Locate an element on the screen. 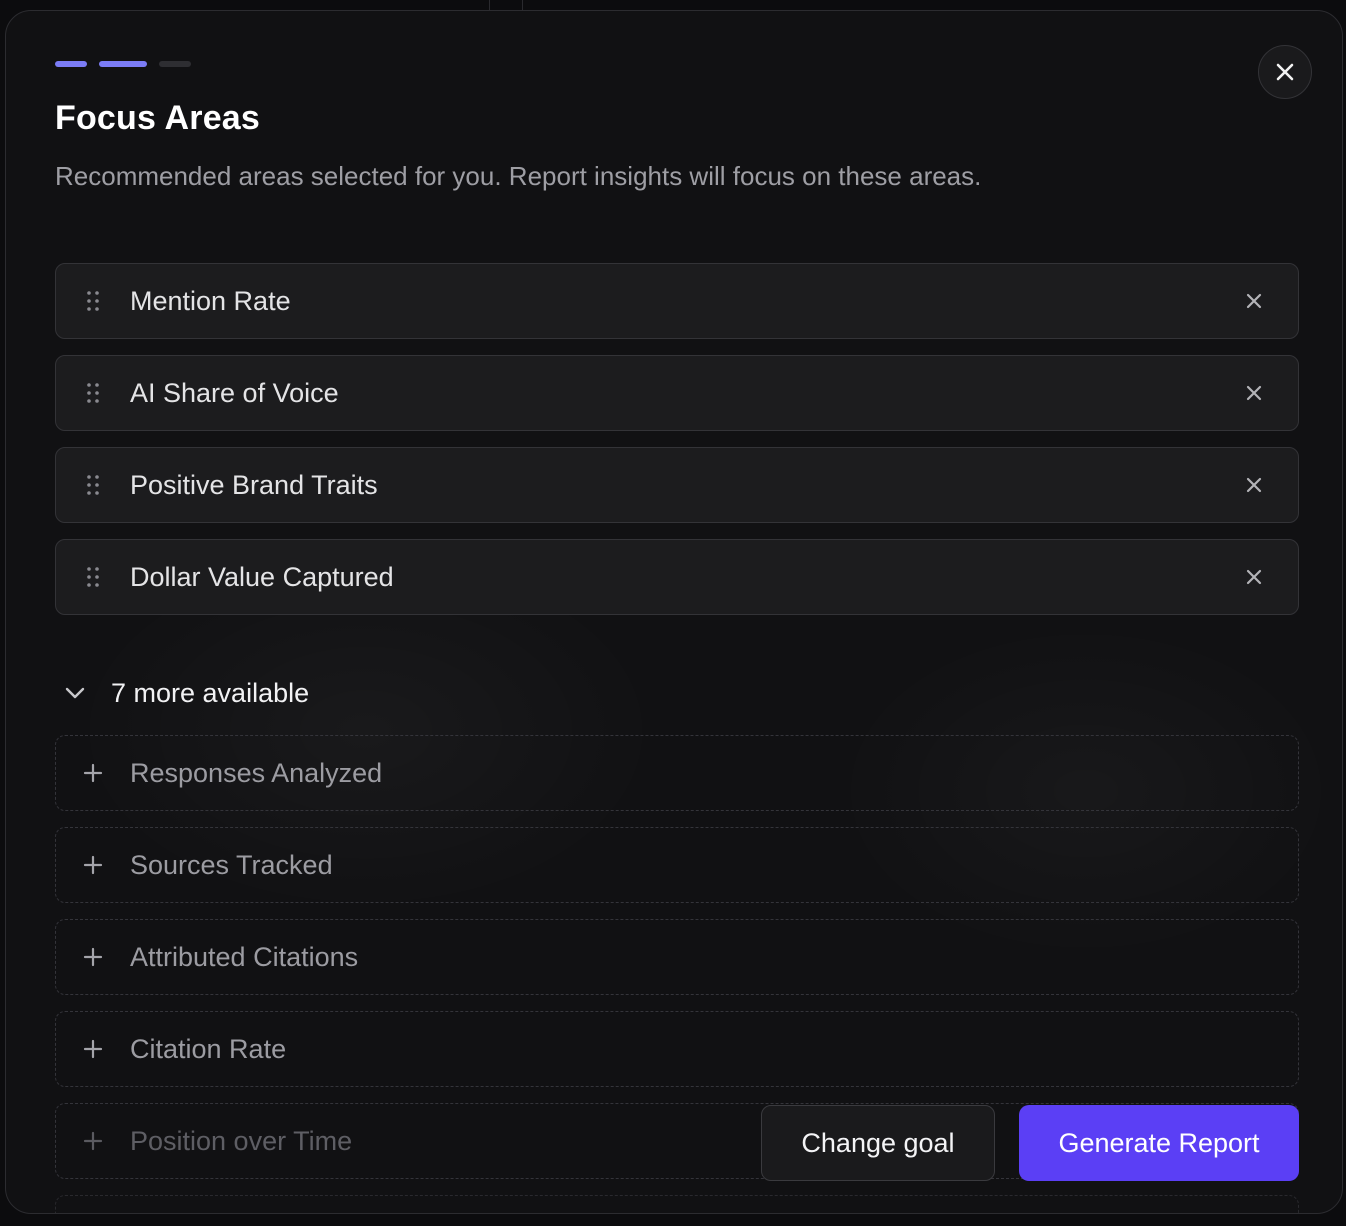 The width and height of the screenshot is (1346, 1226). focus-area-item: AI Share of Voice is located at coordinates (677, 393).